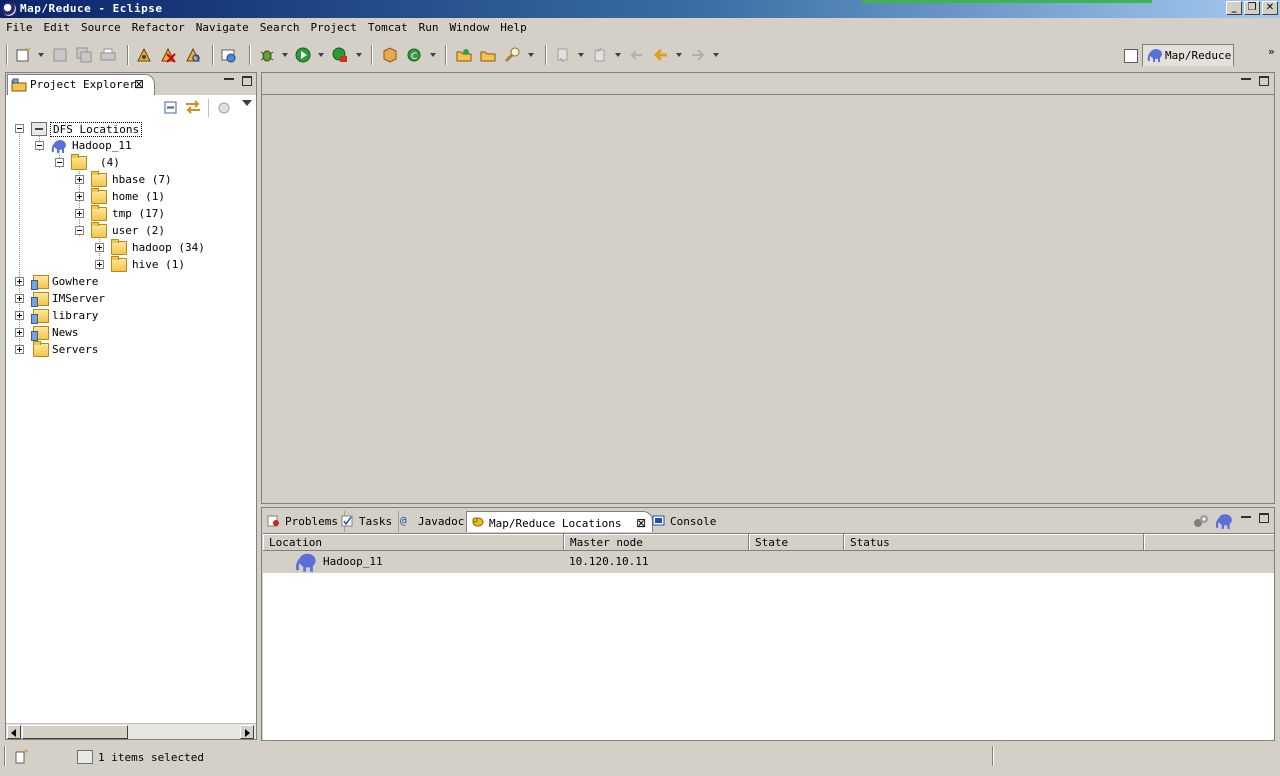 This screenshot has width=1280, height=776. What do you see at coordinates (618, 55) in the screenshot?
I see `previous-annotation-dropdown-icon` at bounding box center [618, 55].